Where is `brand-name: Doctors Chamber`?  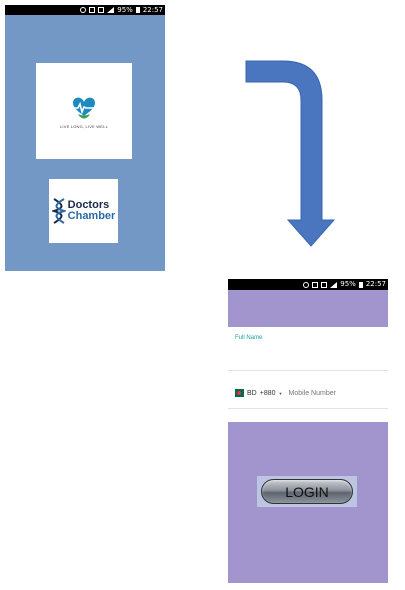 brand-name: Doctors Chamber is located at coordinates (92, 211).